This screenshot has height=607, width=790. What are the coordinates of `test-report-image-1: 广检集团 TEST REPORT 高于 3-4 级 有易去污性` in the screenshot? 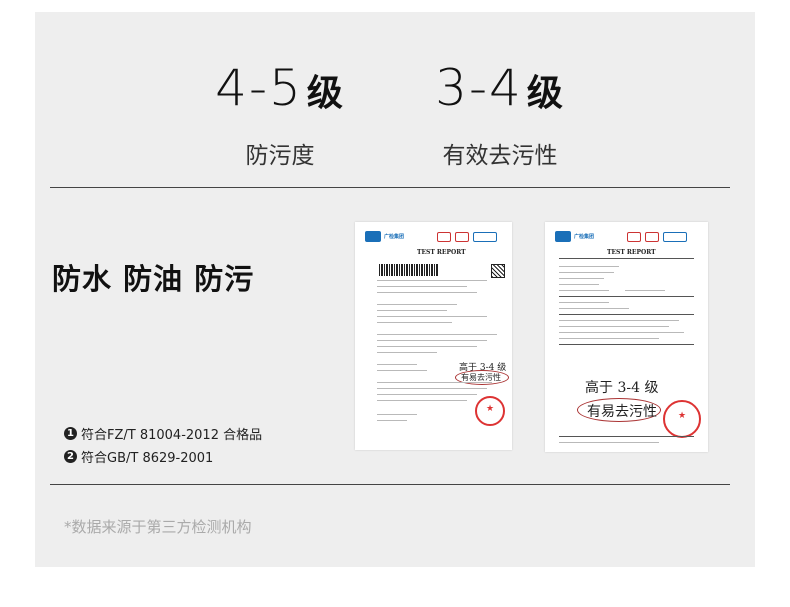 It's located at (433, 336).